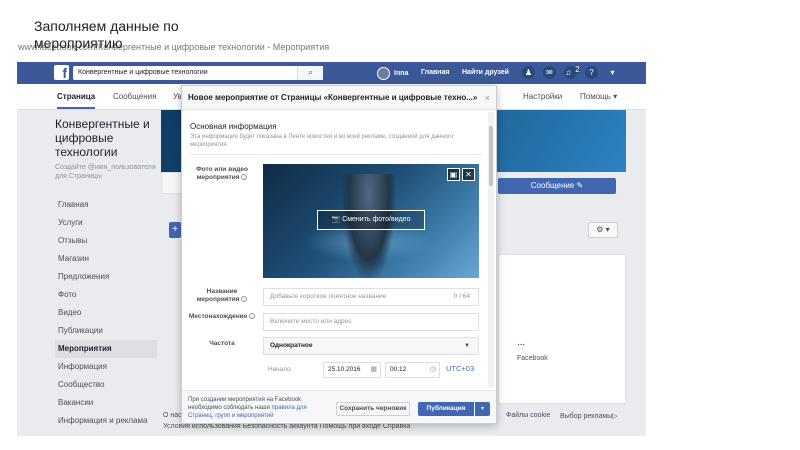  What do you see at coordinates (532, 358) in the screenshot?
I see `events-panel-text: Facebook` at bounding box center [532, 358].